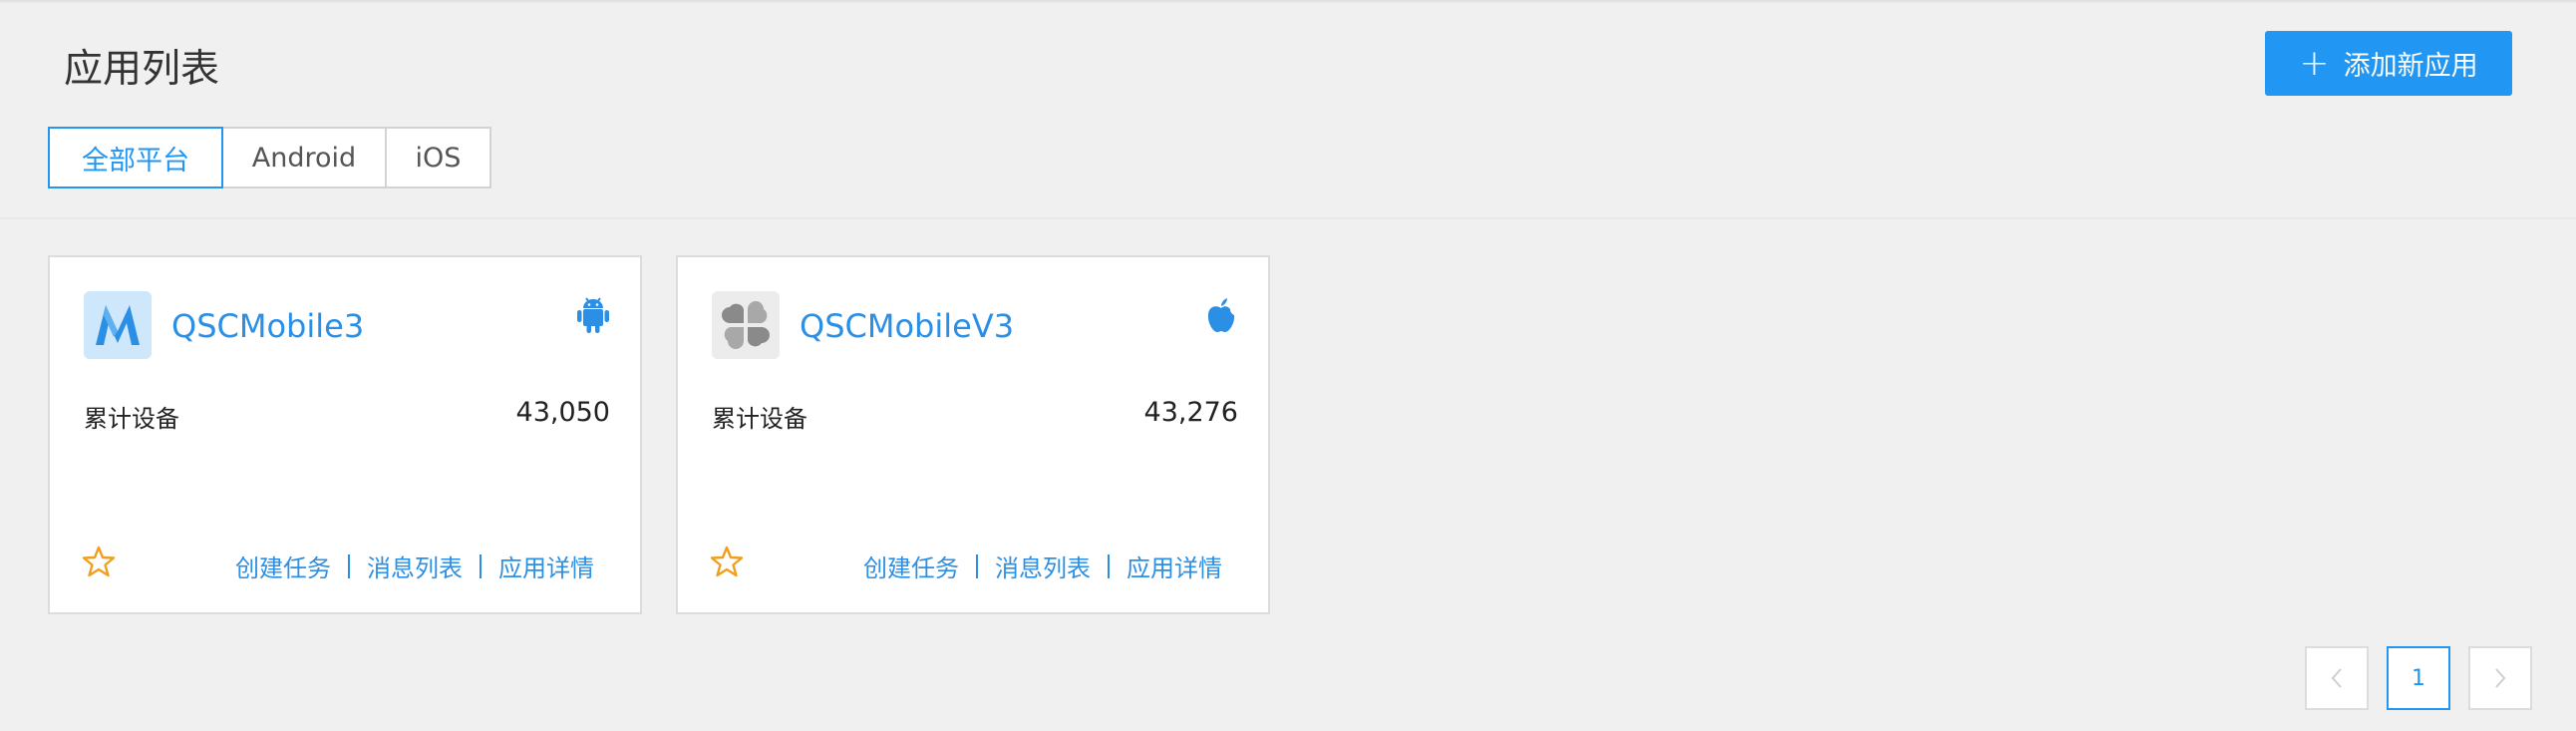 The image size is (2576, 731). What do you see at coordinates (562, 413) in the screenshot?
I see `stat-value: 43,050` at bounding box center [562, 413].